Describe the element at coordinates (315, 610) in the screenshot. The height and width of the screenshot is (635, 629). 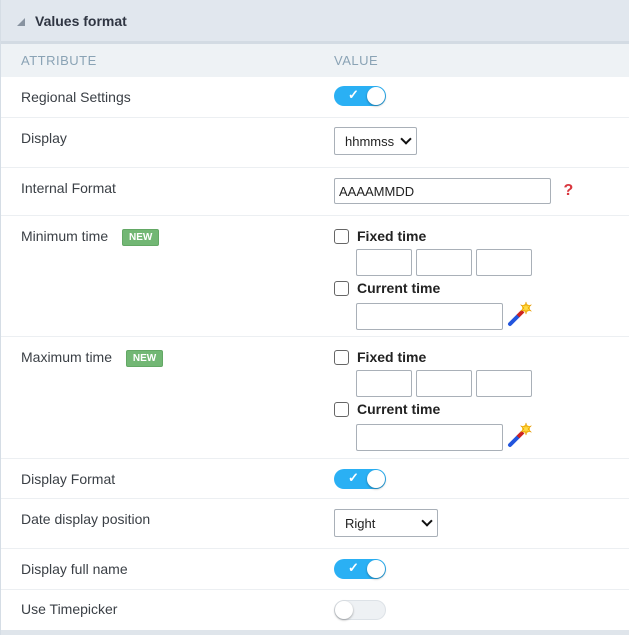
I see `row-use-timepicker: Use Timepicker` at that location.